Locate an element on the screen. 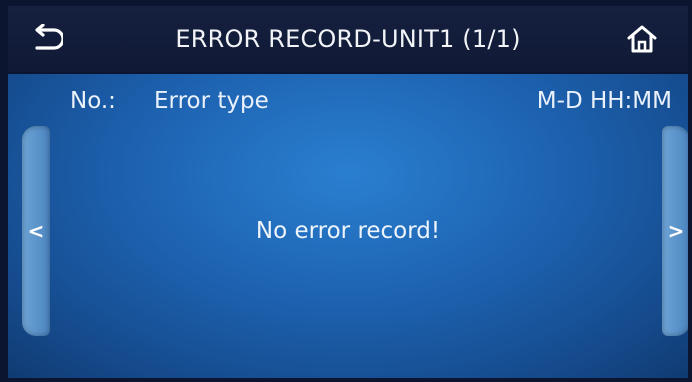 The height and width of the screenshot is (382, 692). home-button is located at coordinates (642, 39).